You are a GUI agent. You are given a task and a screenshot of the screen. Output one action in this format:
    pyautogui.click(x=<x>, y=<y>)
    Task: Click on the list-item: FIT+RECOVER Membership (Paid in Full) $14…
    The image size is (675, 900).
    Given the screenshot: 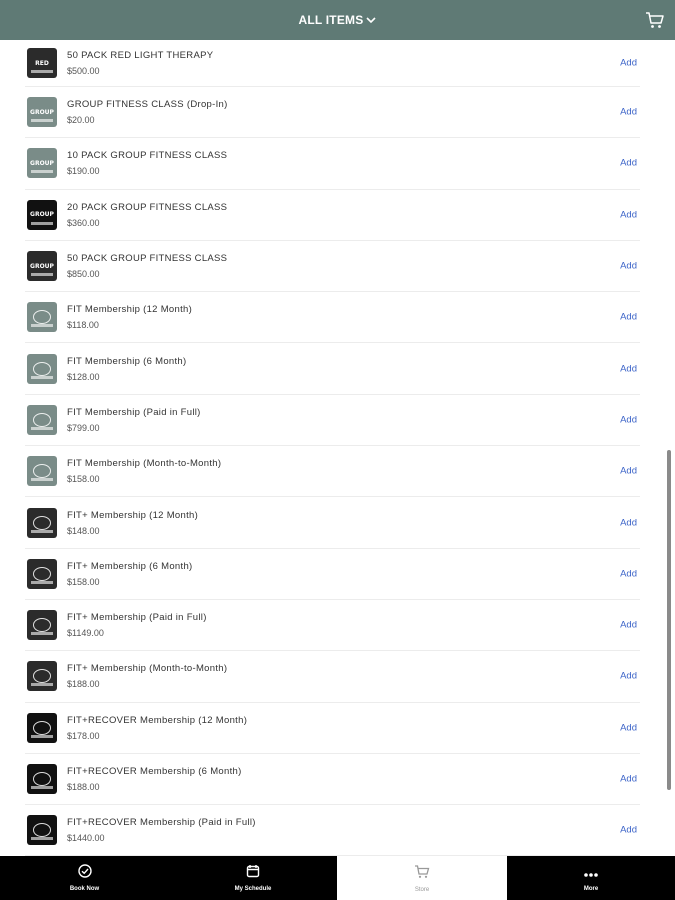 What is the action you would take?
    pyautogui.click(x=332, y=830)
    